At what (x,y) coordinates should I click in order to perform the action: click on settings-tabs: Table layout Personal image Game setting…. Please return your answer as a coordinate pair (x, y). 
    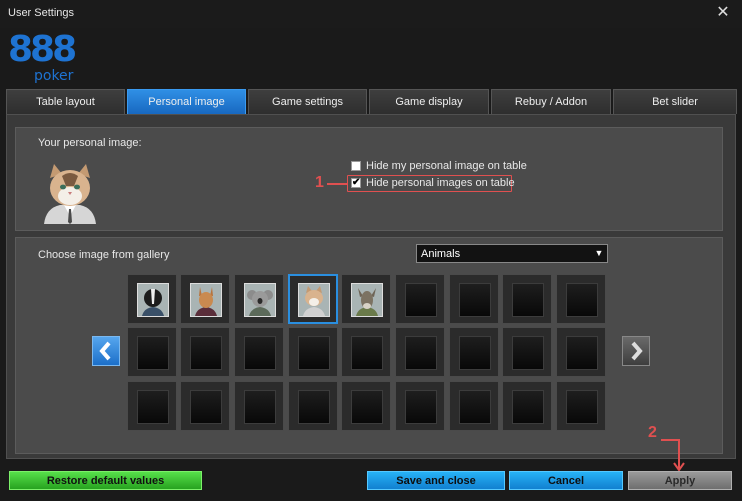
    Looking at the image, I should click on (372, 101).